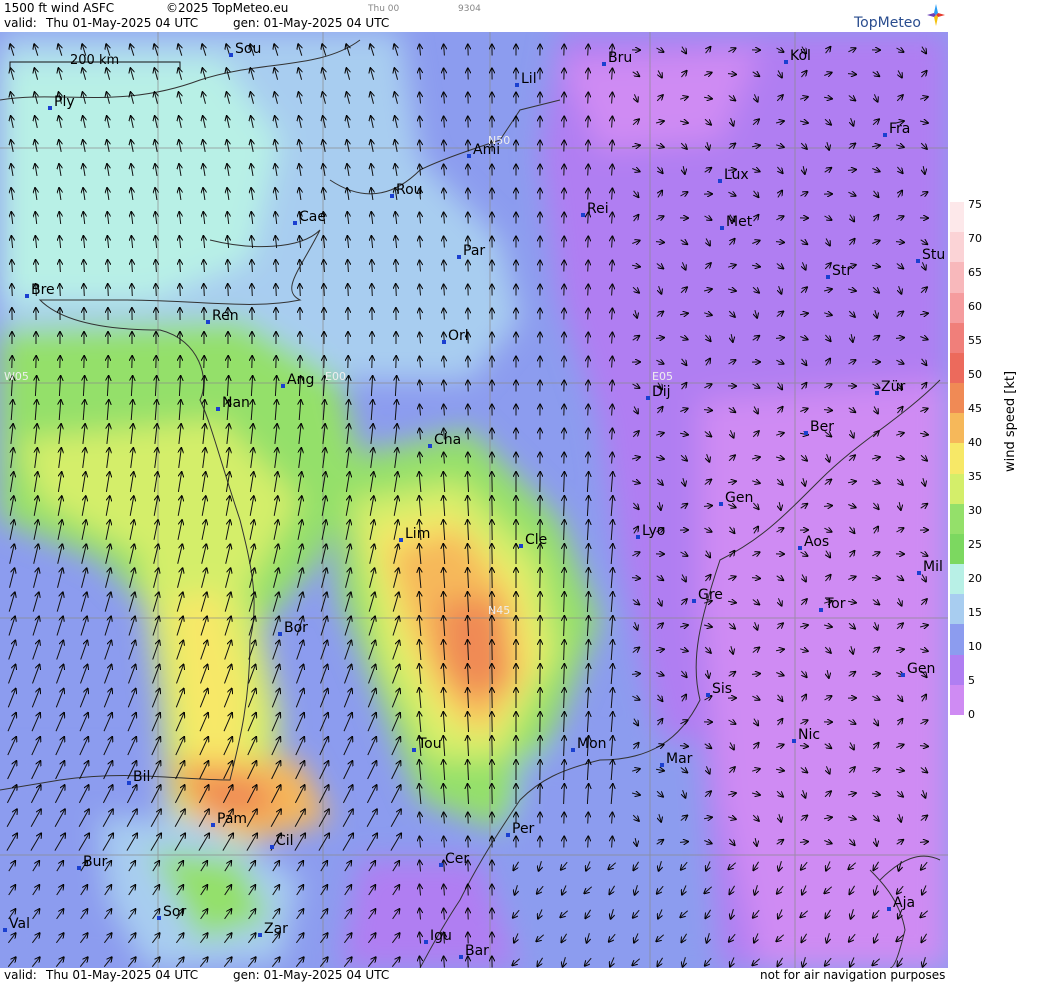  Describe the element at coordinates (384, 9) in the screenshot. I see `small-time: Thu 00` at that location.